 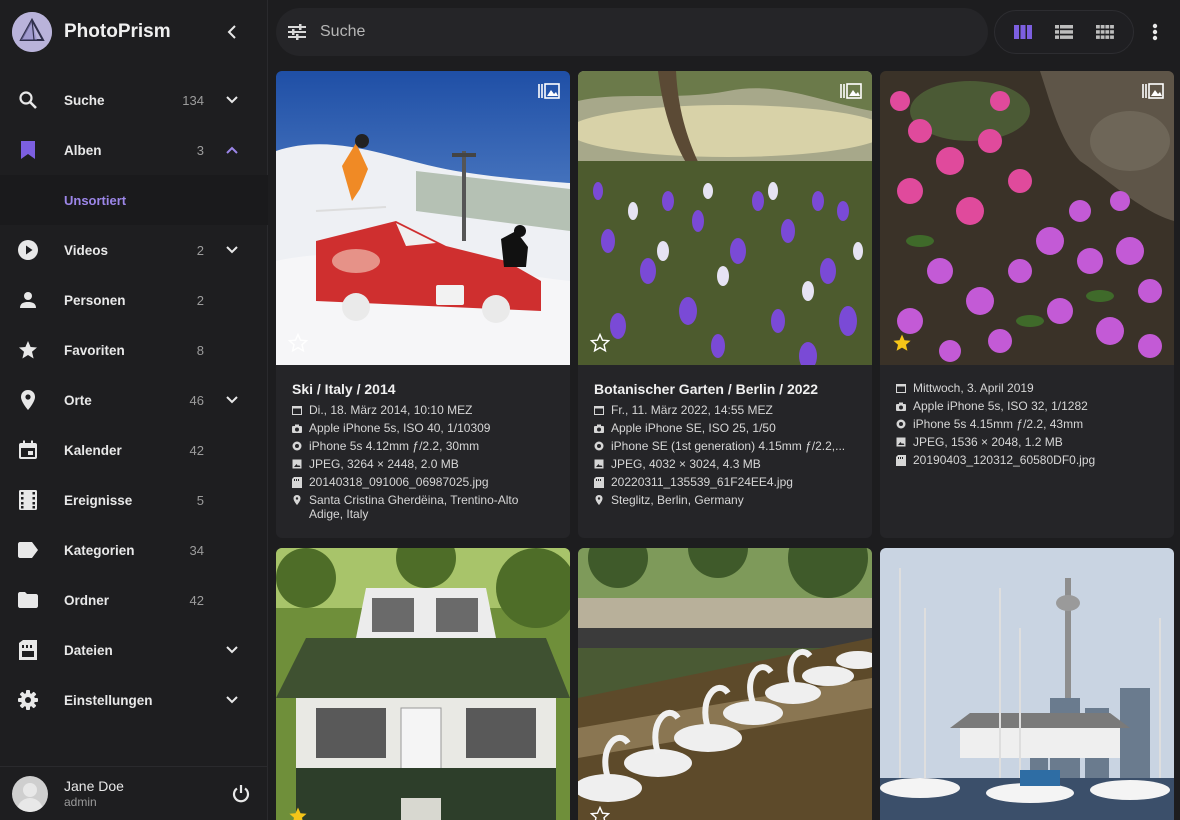 What do you see at coordinates (134, 600) in the screenshot?
I see `sidebar-item-folders: Ordner 42` at bounding box center [134, 600].